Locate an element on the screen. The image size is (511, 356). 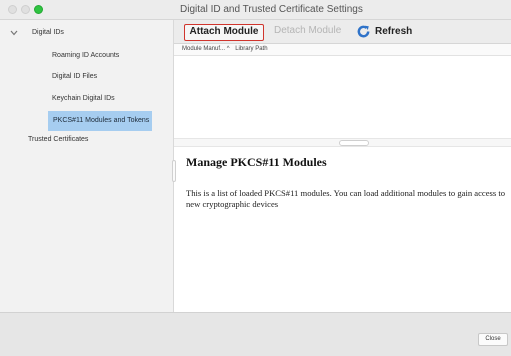
window-zoom-button is located at coordinates (38, 9).